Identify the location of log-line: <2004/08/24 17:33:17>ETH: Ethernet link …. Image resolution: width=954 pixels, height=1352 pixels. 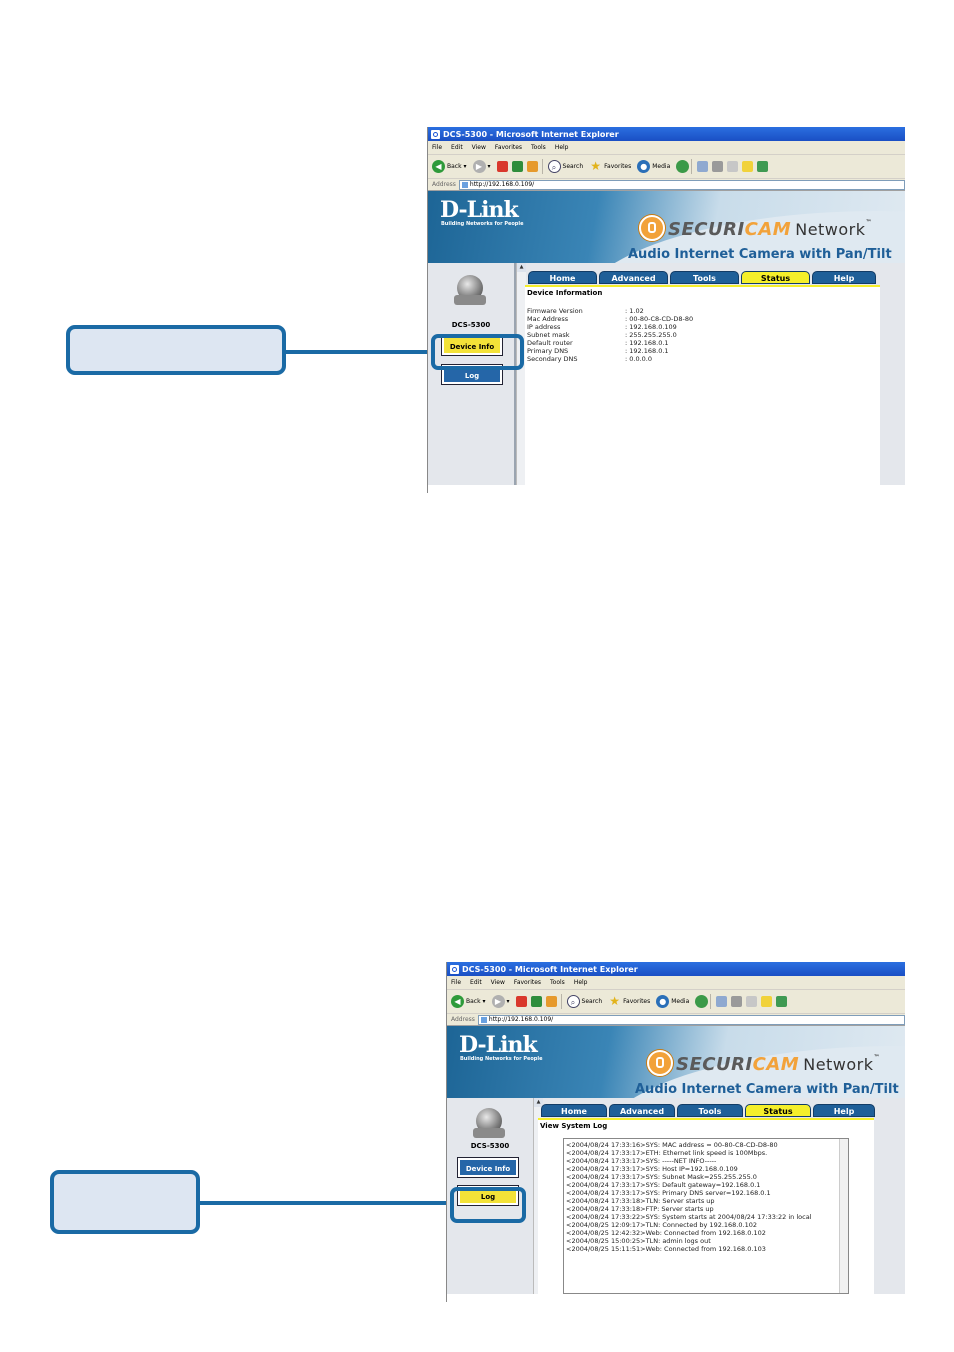
(667, 1153).